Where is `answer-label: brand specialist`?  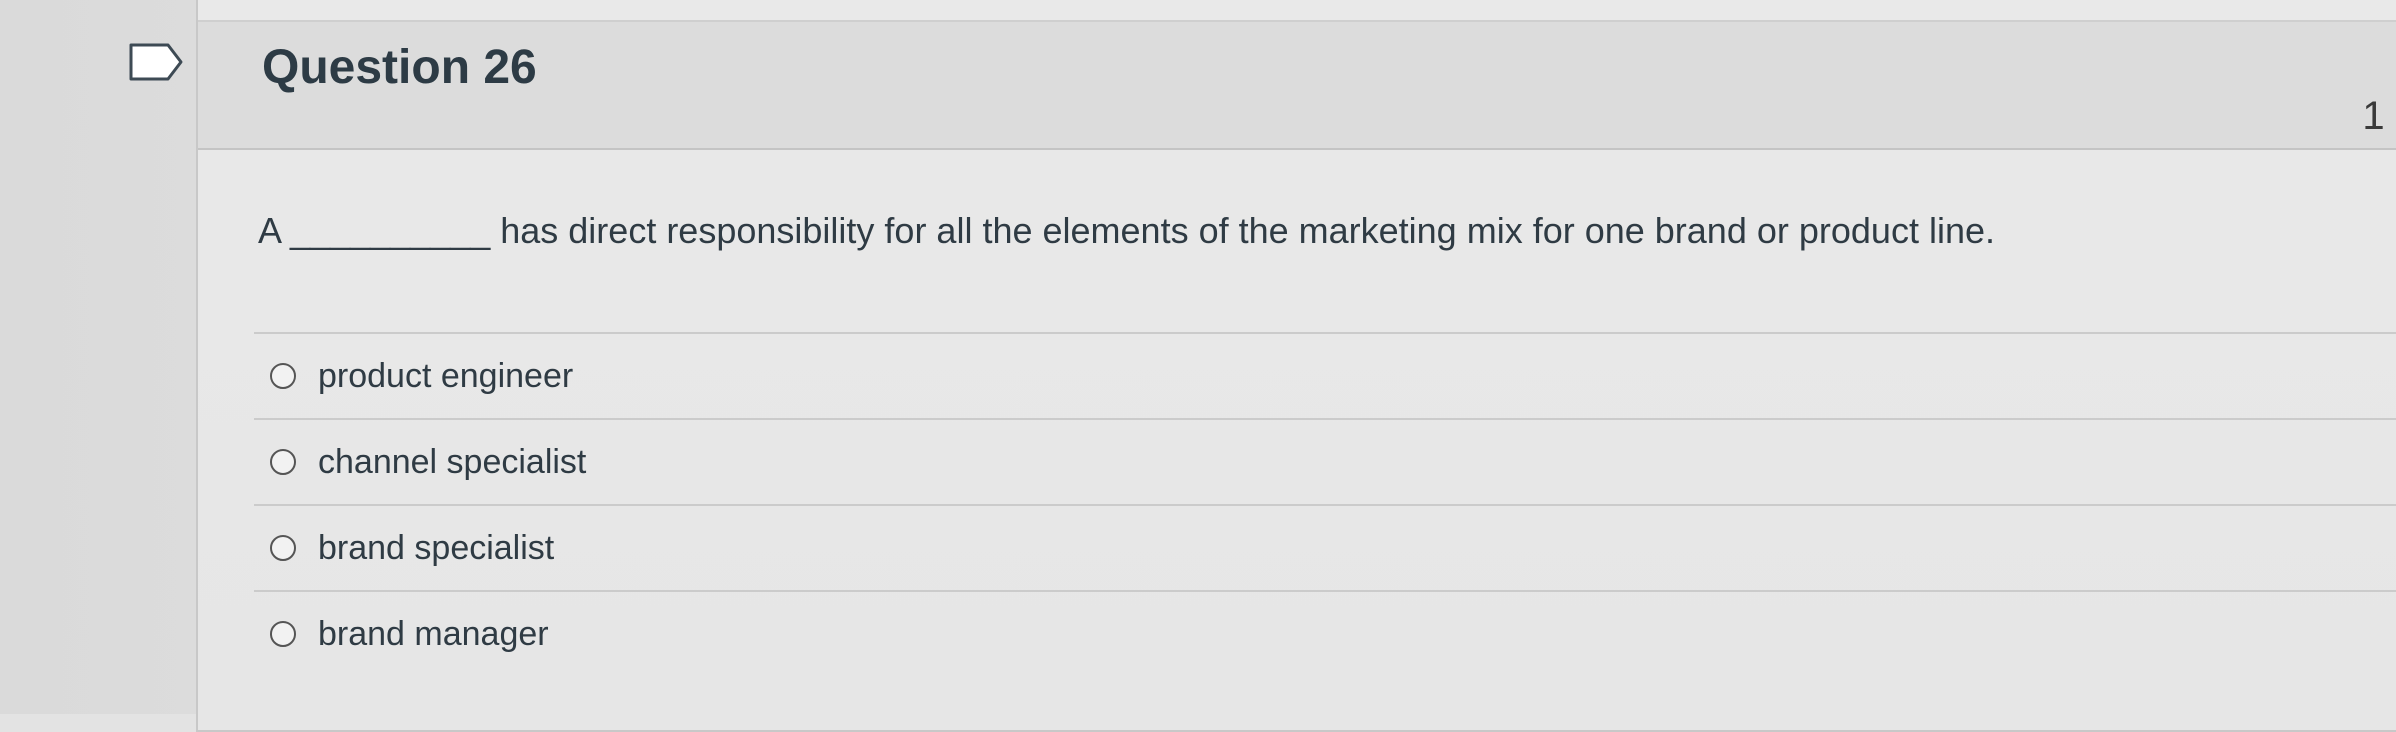
answer-label: brand specialist is located at coordinates (436, 547).